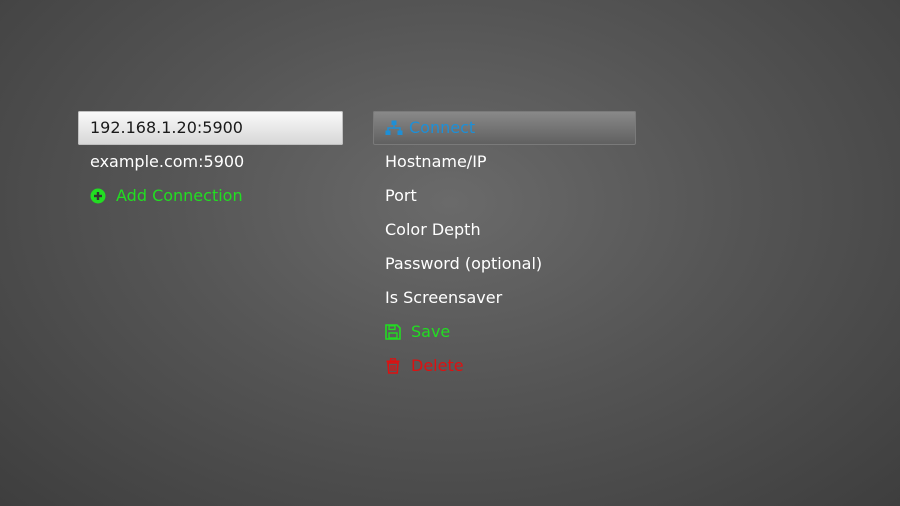  I want to click on password-setting: Password (optional), so click(504, 264).